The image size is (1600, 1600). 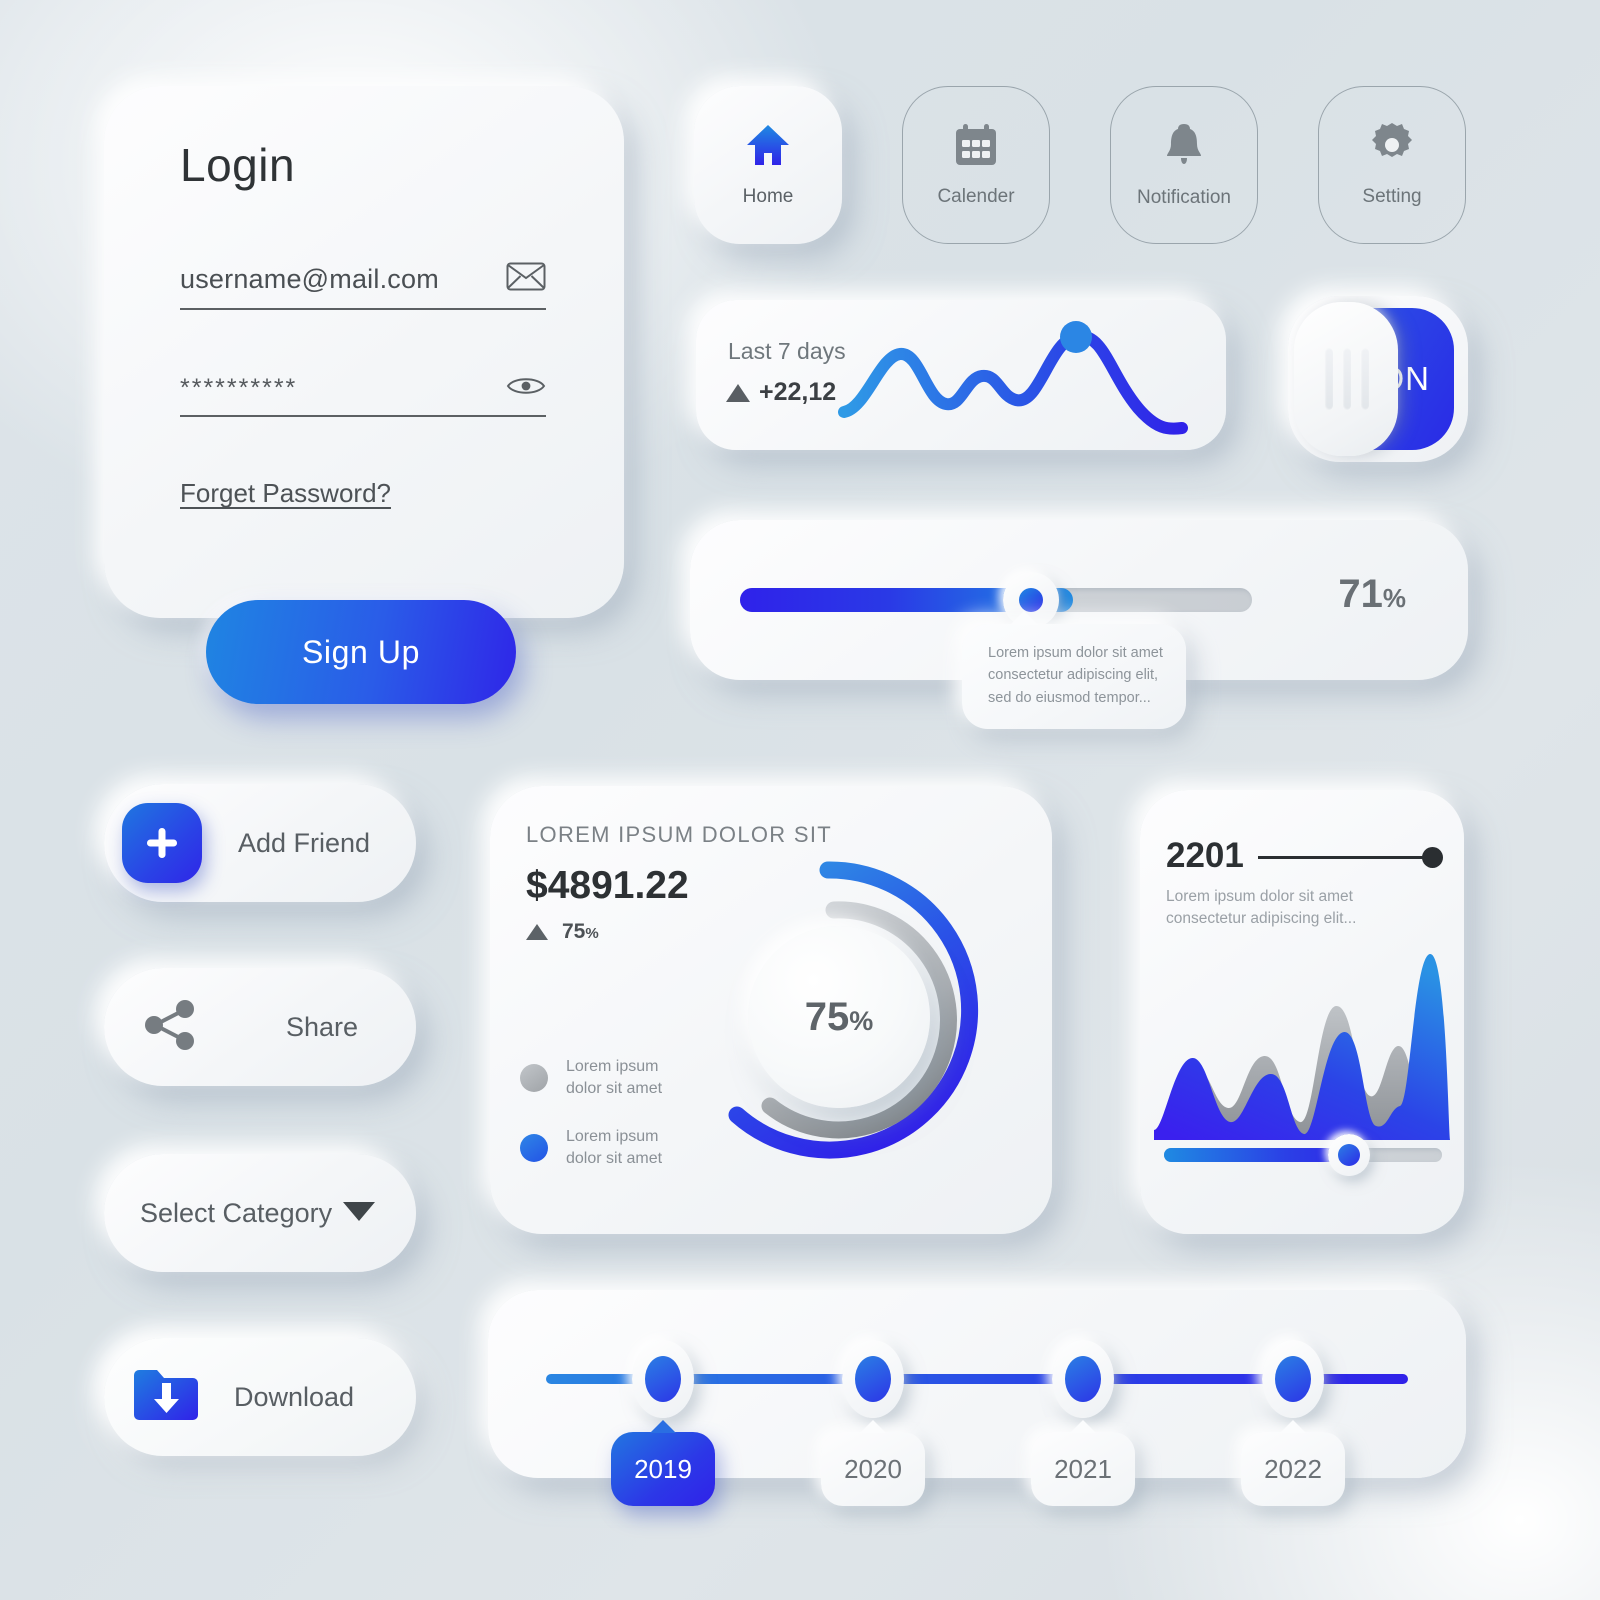 I want to click on trend-delta: +22,12, so click(x=781, y=392).